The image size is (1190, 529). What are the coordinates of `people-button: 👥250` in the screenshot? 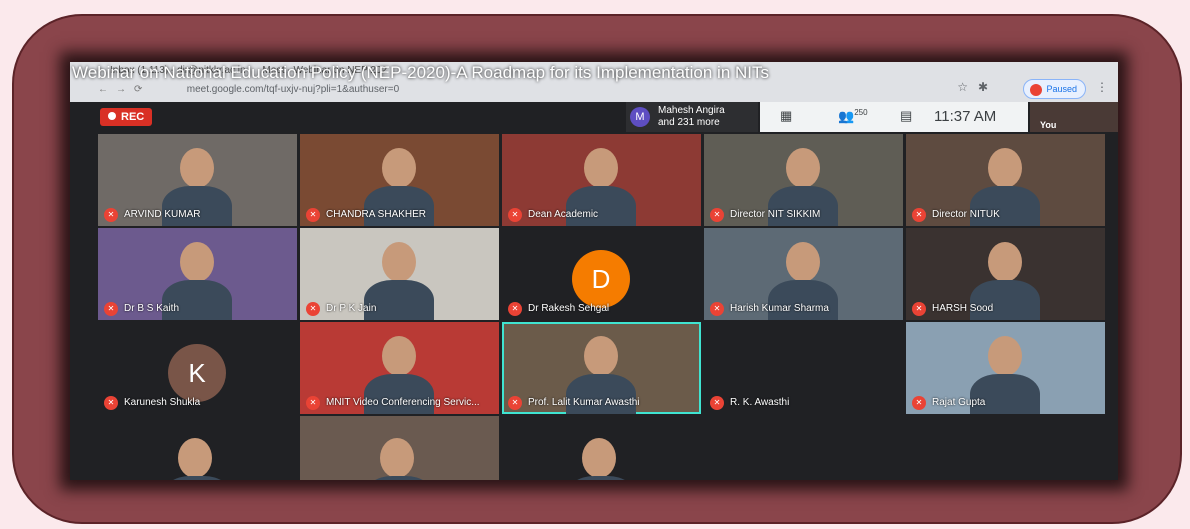 It's located at (853, 116).